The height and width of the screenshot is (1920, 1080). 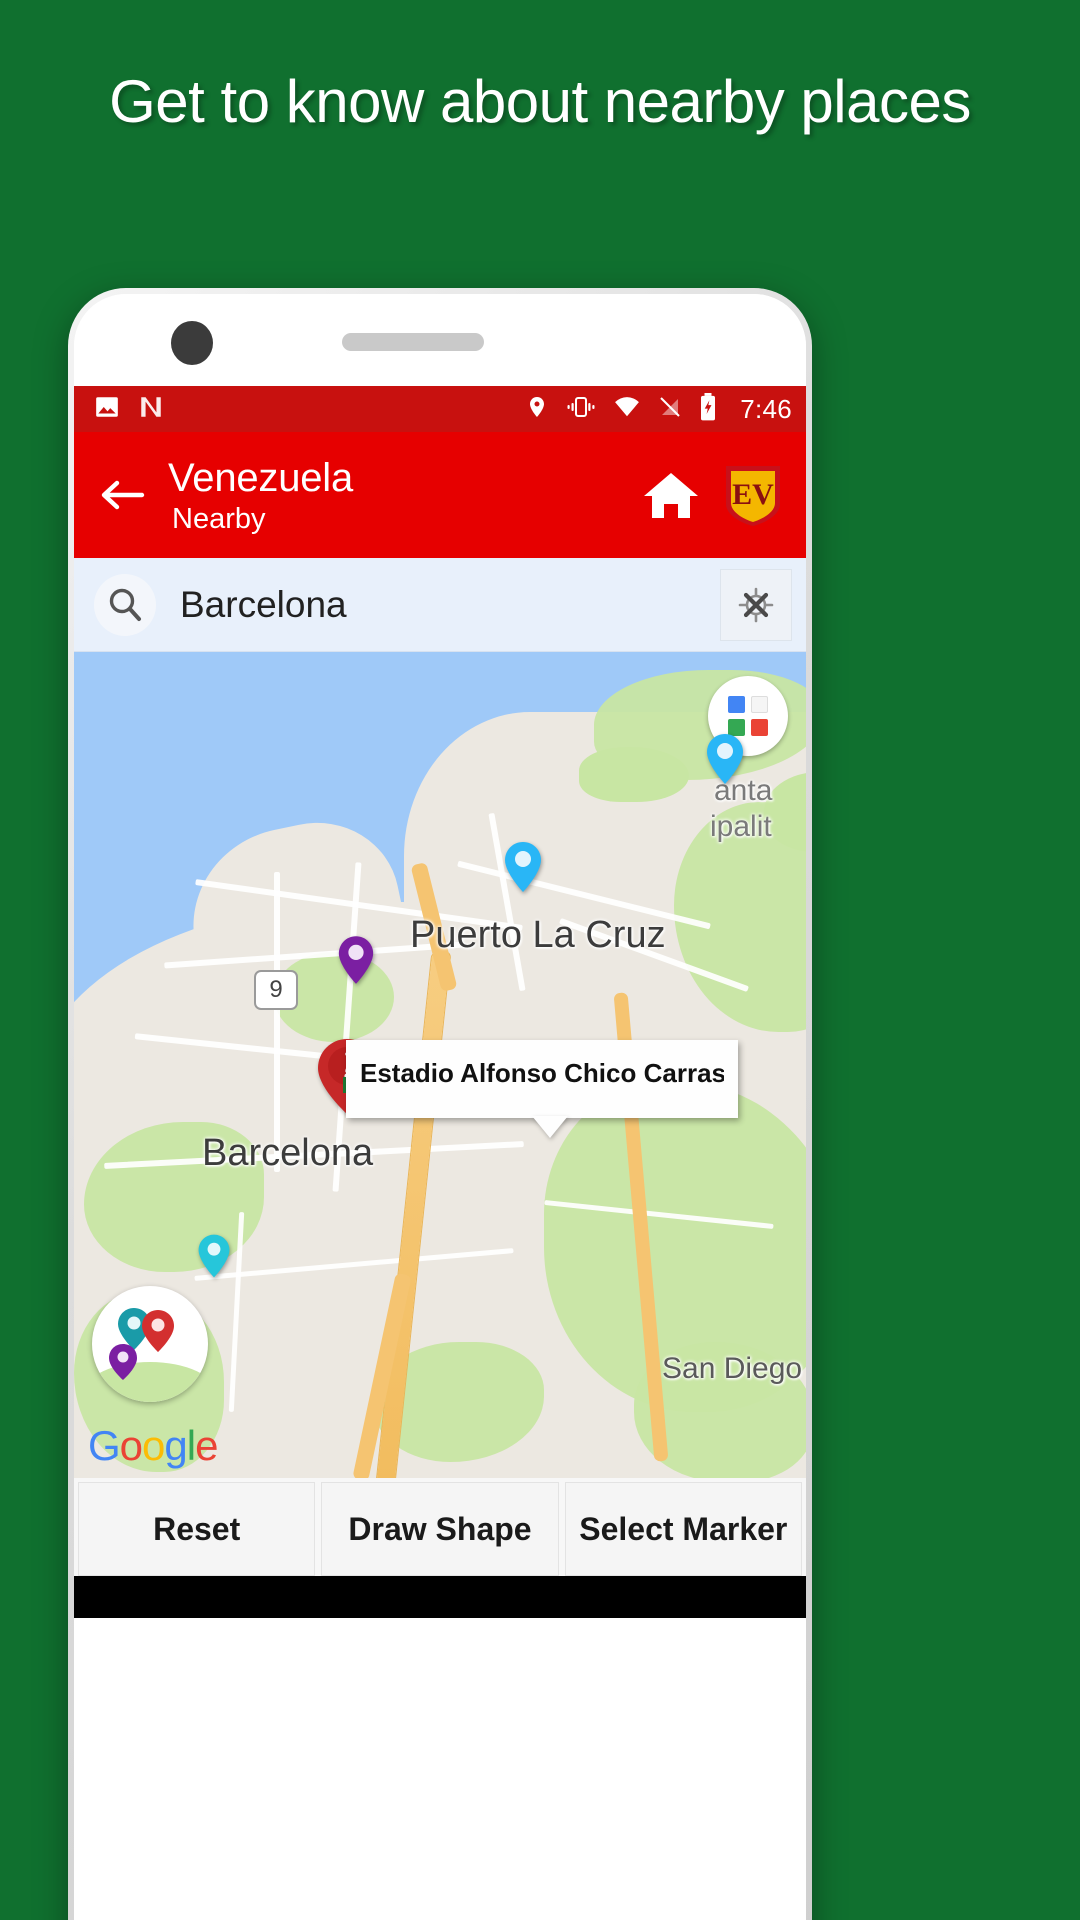 I want to click on search-bar: Barcelona, so click(x=440, y=605).